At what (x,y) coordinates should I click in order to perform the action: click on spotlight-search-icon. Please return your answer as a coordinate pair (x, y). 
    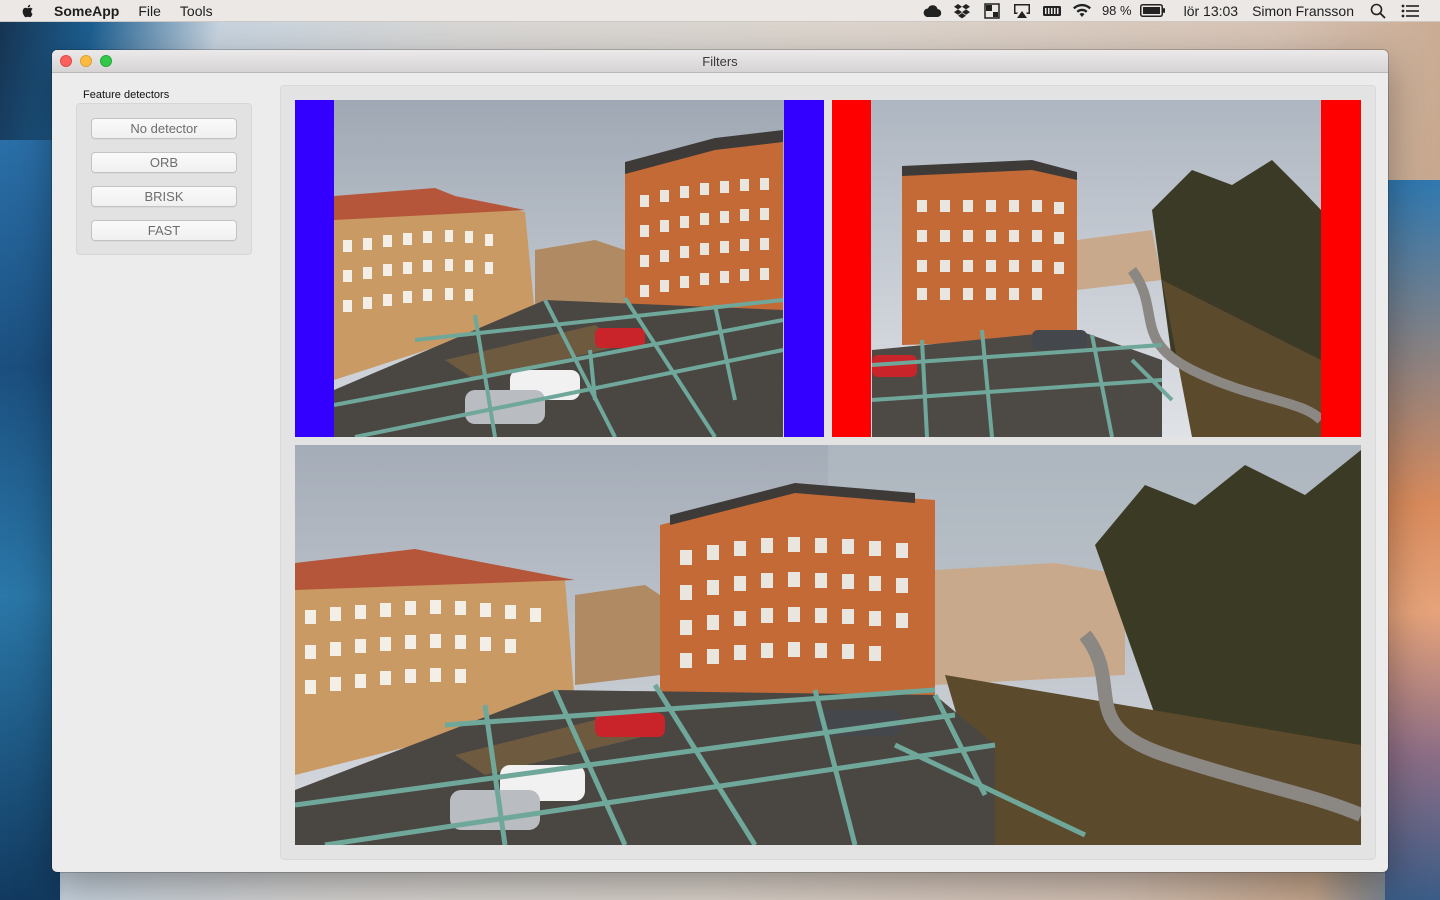
    Looking at the image, I should click on (1378, 11).